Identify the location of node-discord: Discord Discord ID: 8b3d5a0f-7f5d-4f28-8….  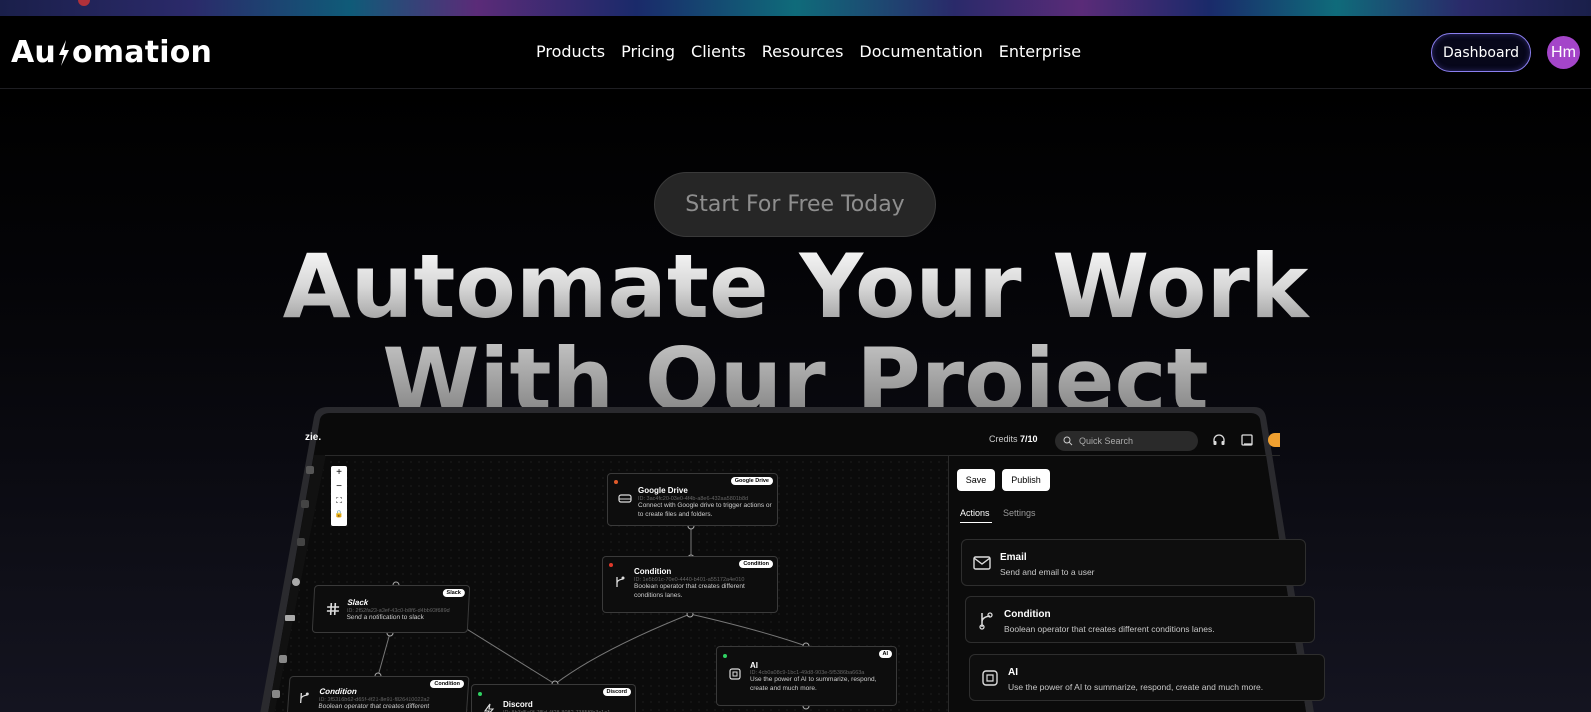
(553, 698).